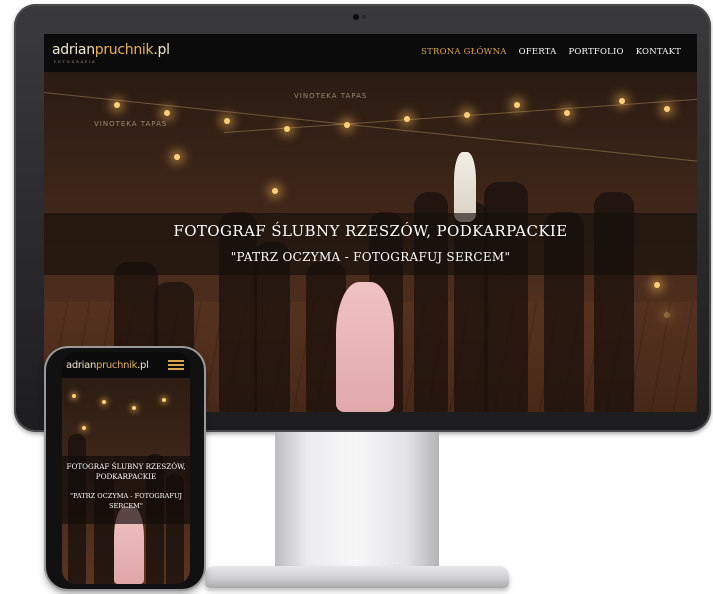 The width and height of the screenshot is (713, 594). What do you see at coordinates (595, 52) in the screenshot?
I see `nav-item-portfolio: PORTFOLIO` at bounding box center [595, 52].